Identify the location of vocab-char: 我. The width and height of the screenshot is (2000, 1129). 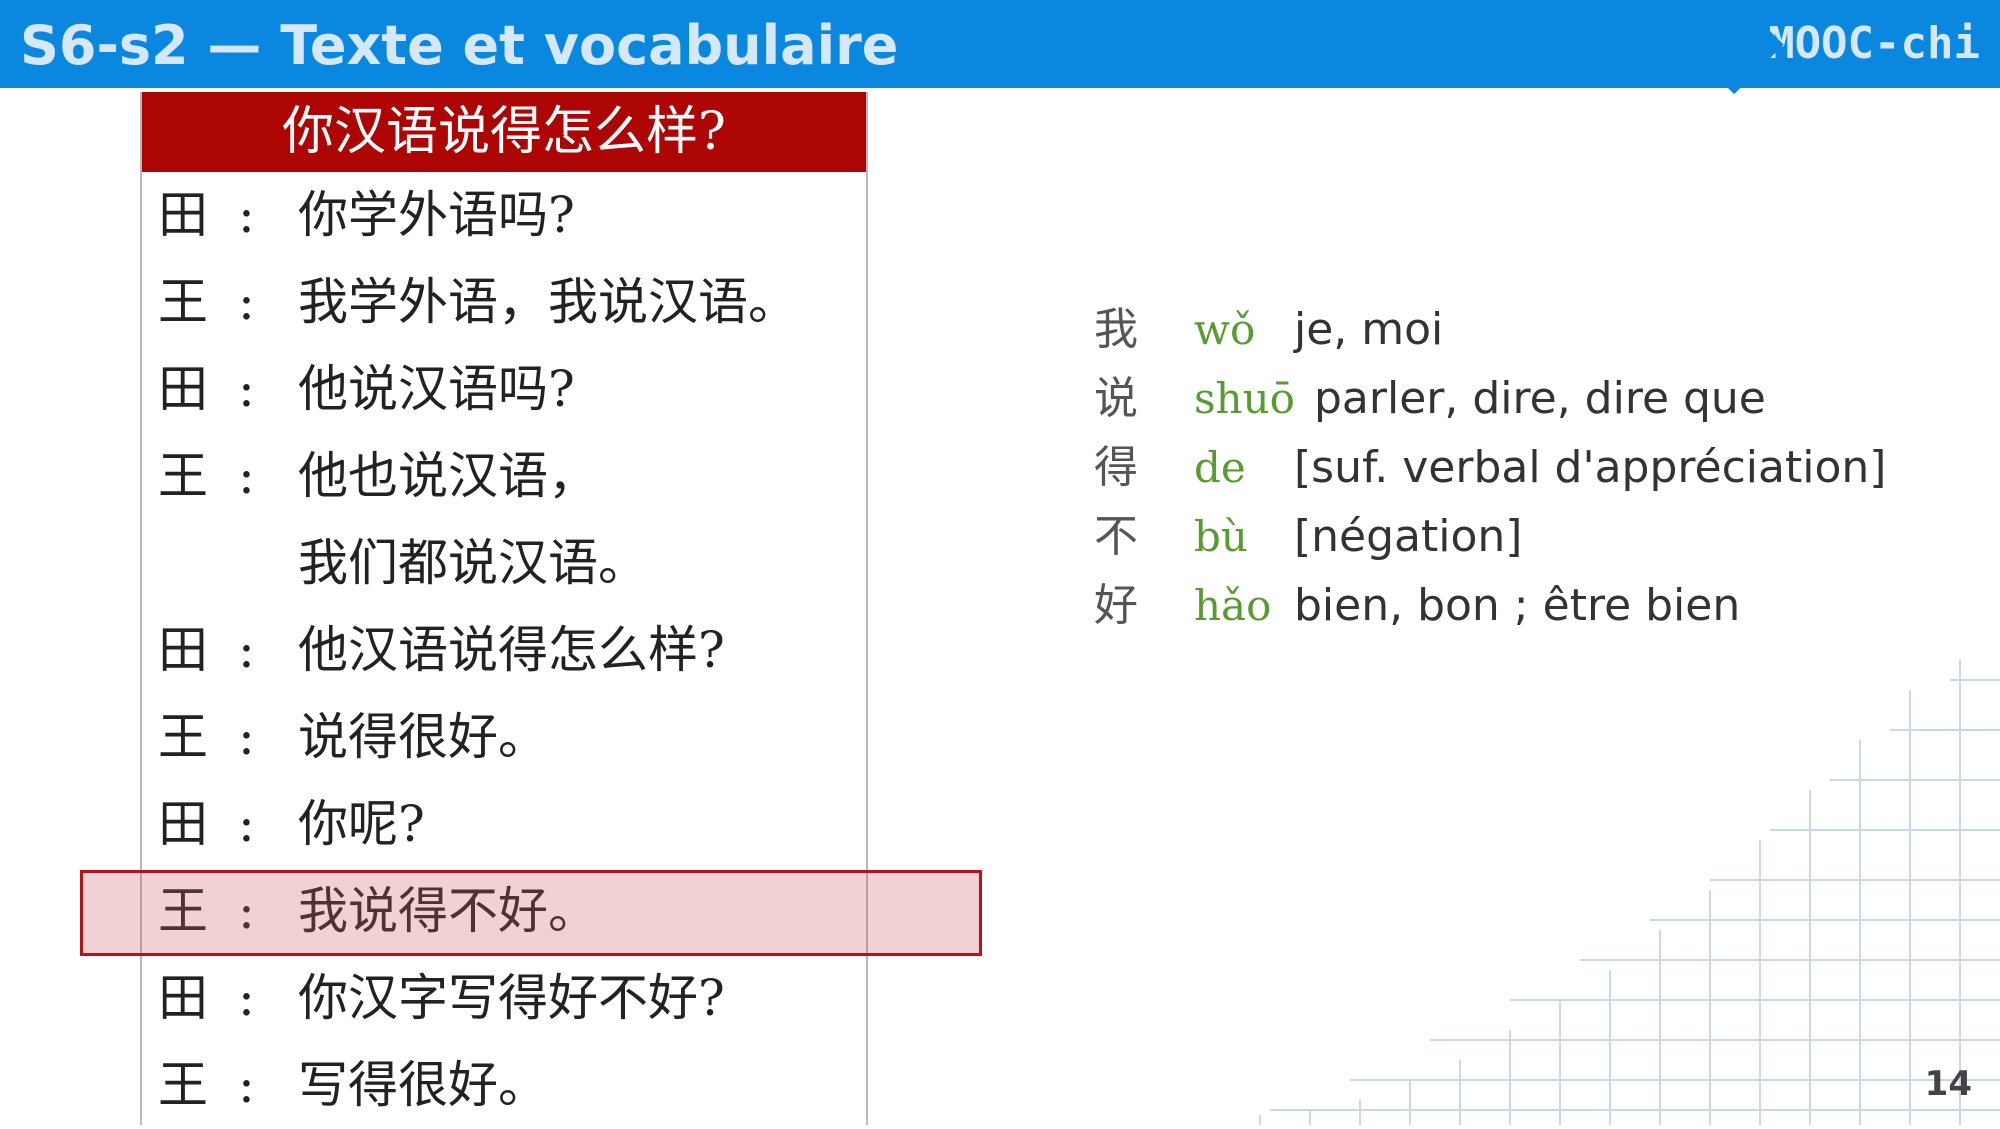
(1116, 329).